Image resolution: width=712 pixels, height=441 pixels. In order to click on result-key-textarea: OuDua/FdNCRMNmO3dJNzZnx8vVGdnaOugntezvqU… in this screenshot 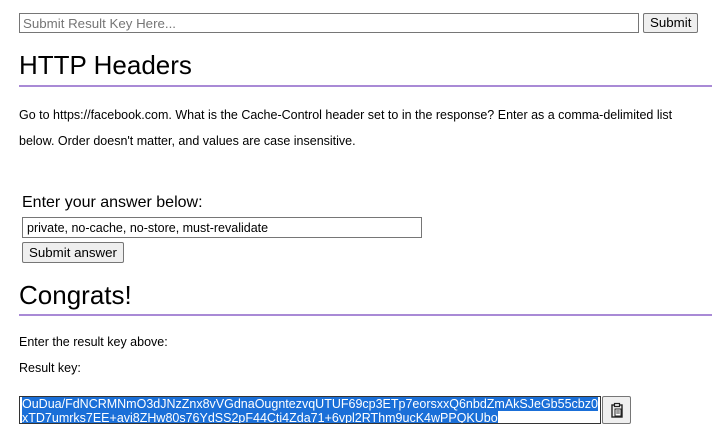, I will do `click(310, 410)`.